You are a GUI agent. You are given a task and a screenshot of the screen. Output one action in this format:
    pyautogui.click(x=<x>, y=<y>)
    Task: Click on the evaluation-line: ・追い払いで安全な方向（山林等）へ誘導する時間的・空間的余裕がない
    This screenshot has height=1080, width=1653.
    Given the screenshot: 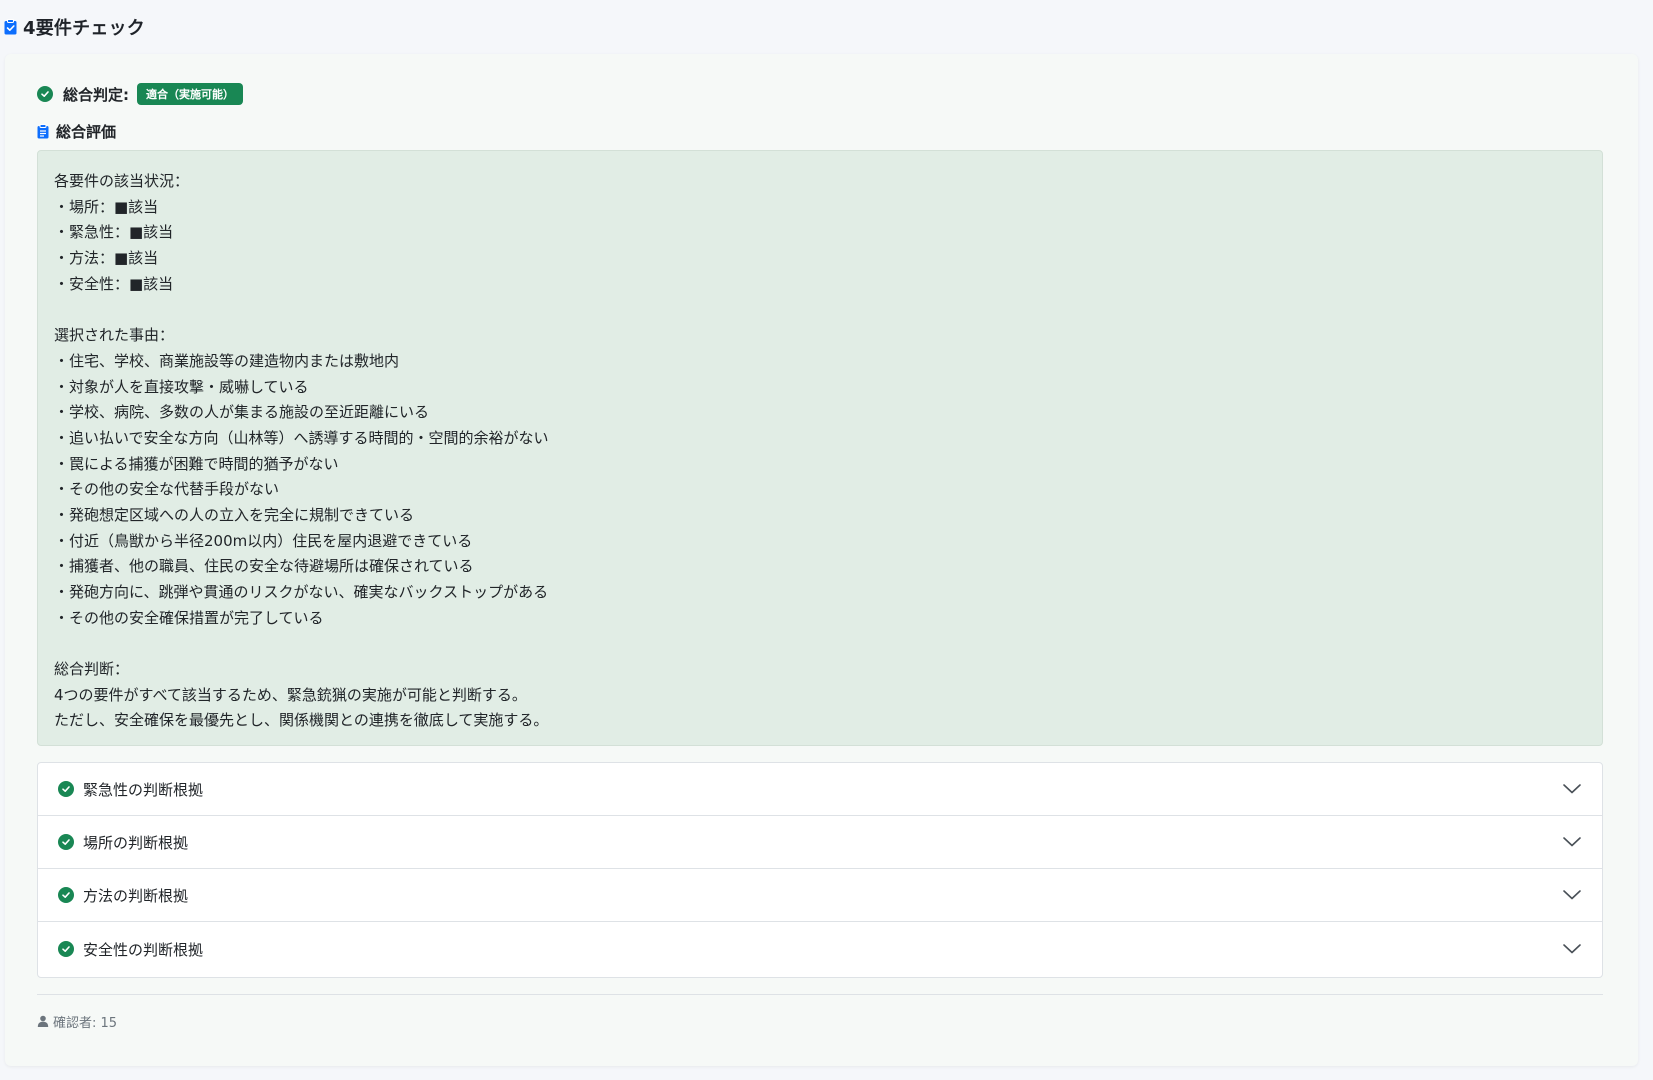 What is the action you would take?
    pyautogui.click(x=301, y=437)
    